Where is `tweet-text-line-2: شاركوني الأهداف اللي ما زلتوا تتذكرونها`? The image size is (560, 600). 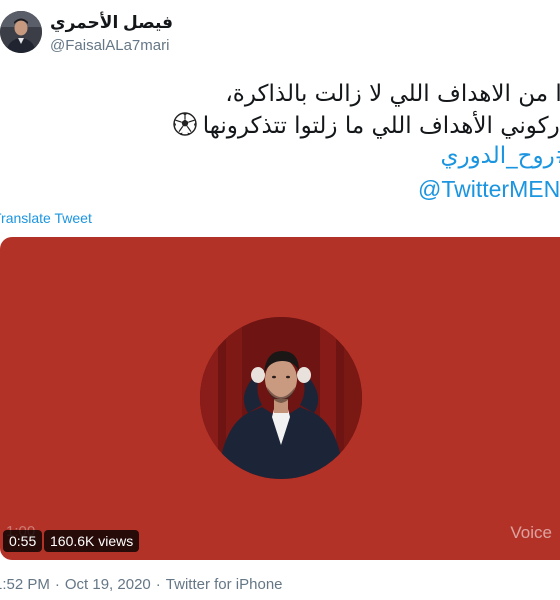
tweet-text-line-2: شاركوني الأهداف اللي ما زلتوا تتذكرونها is located at coordinates (381, 126).